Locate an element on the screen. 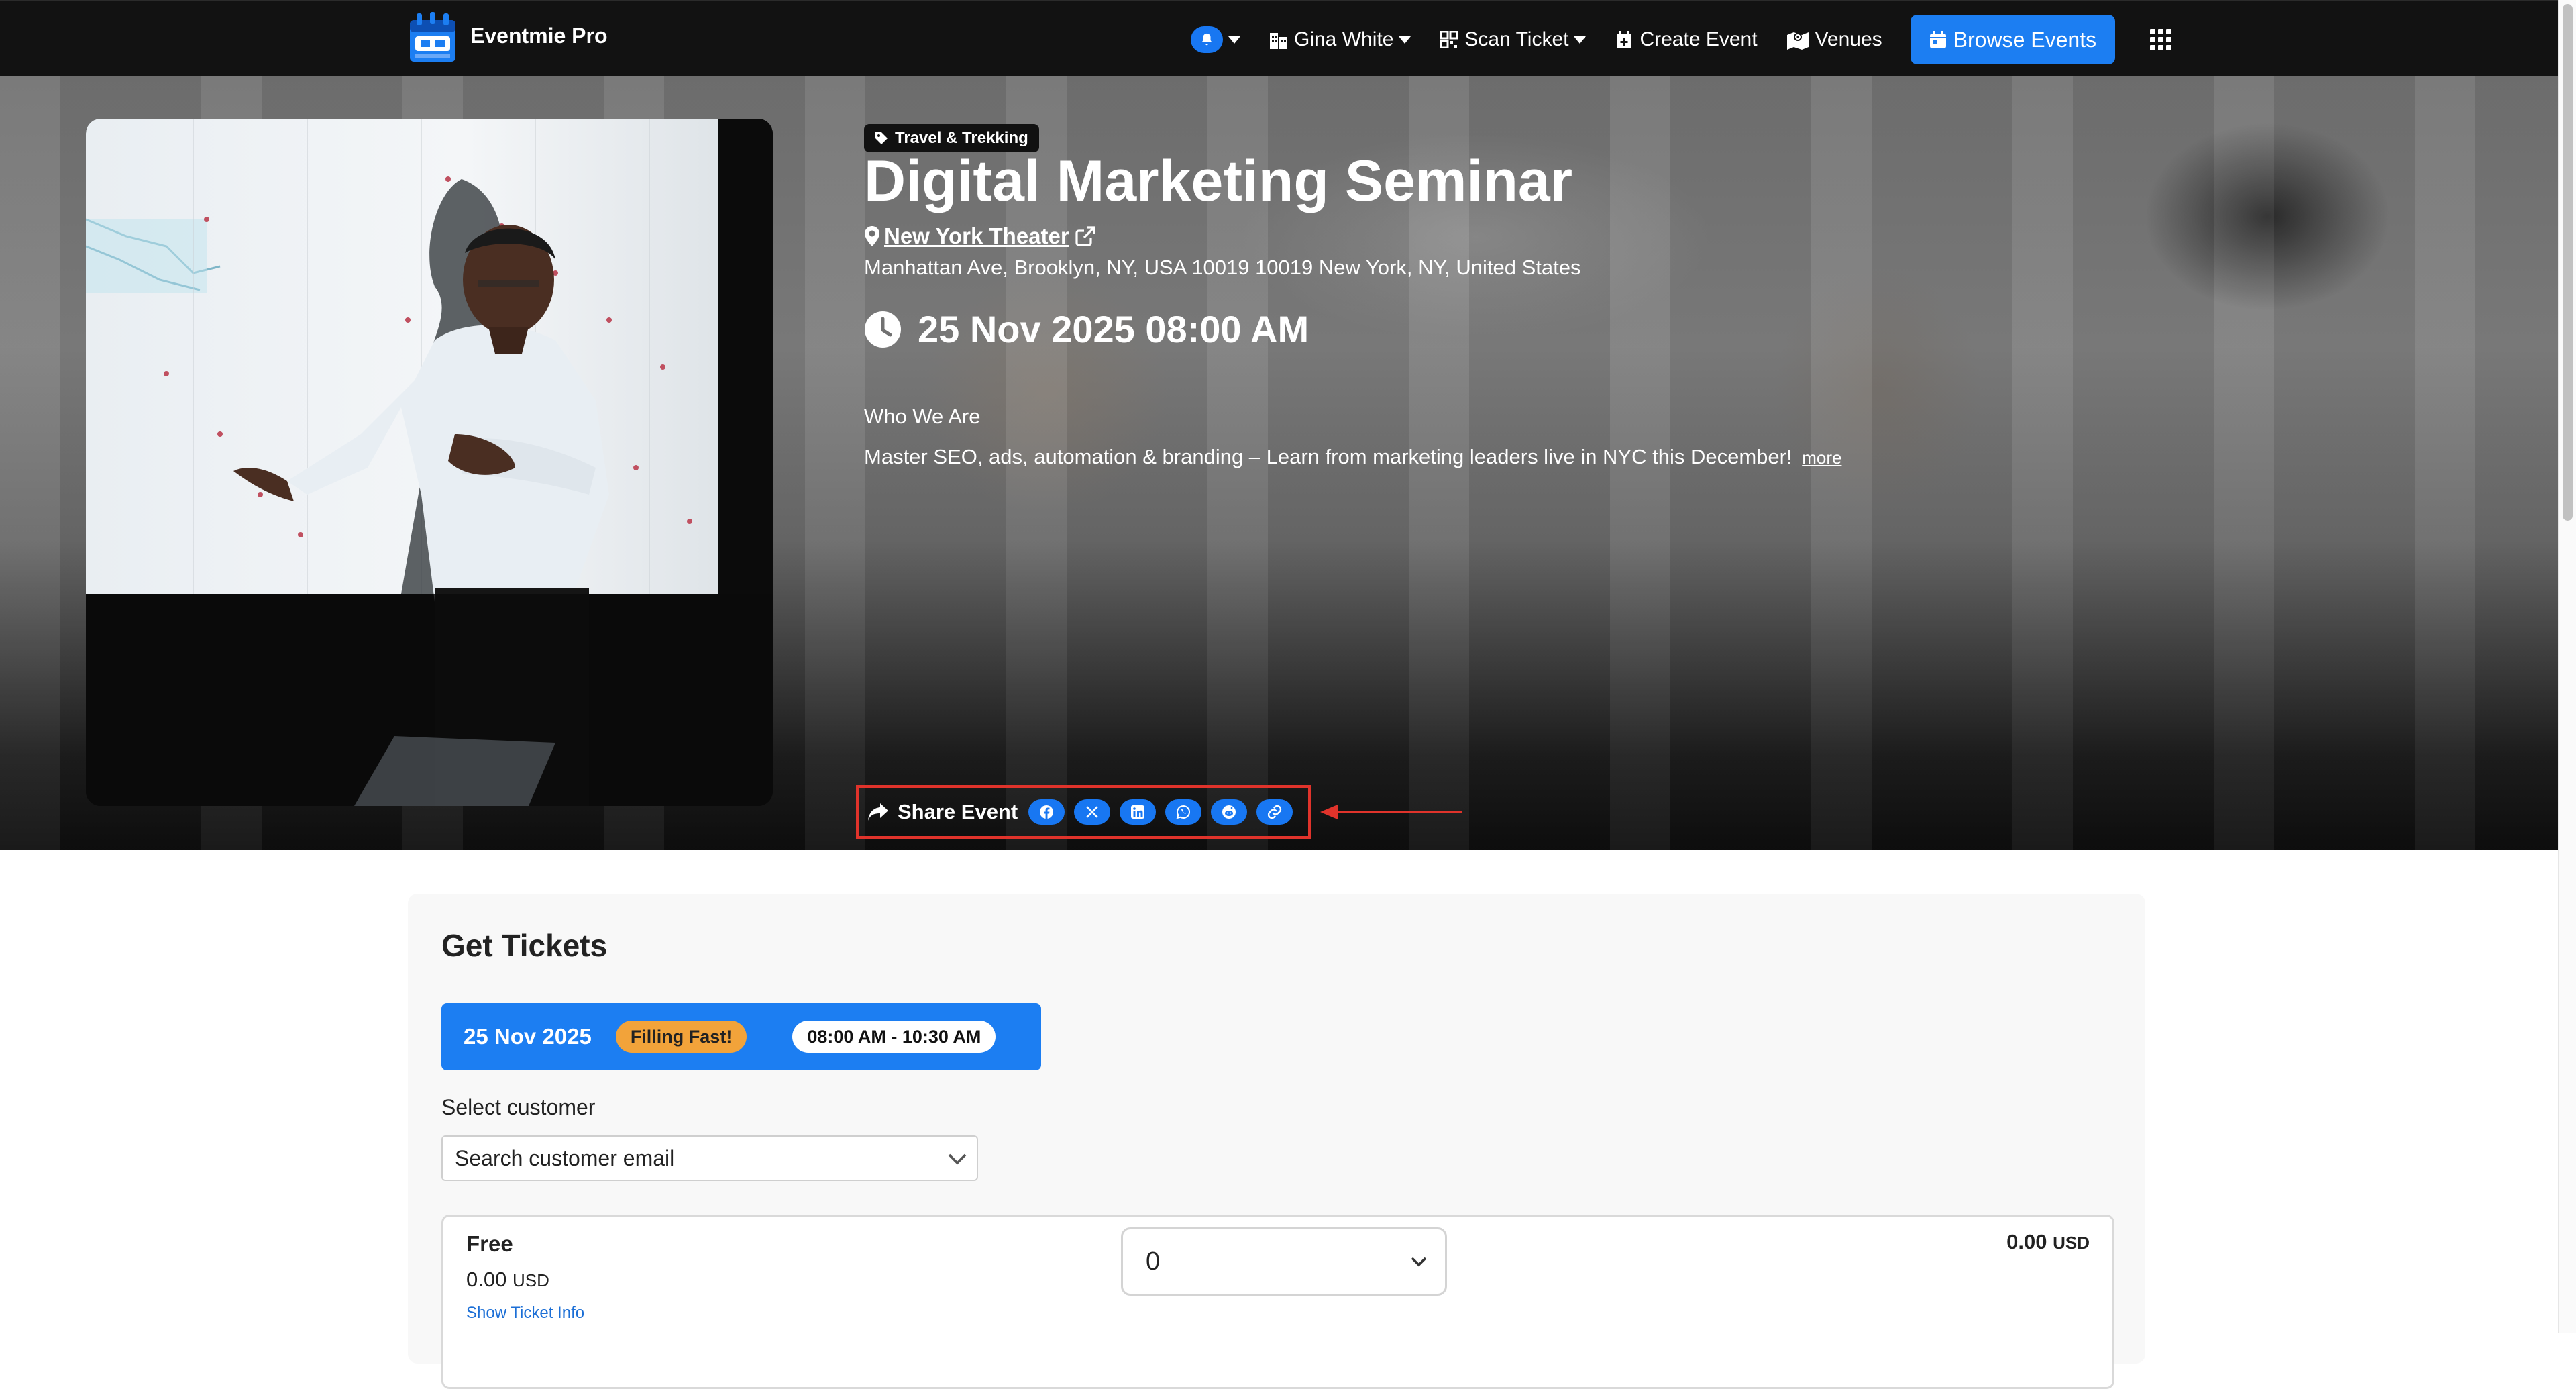  datetime-text: 25 Nov 2025 08:00 AM is located at coordinates (1113, 329).